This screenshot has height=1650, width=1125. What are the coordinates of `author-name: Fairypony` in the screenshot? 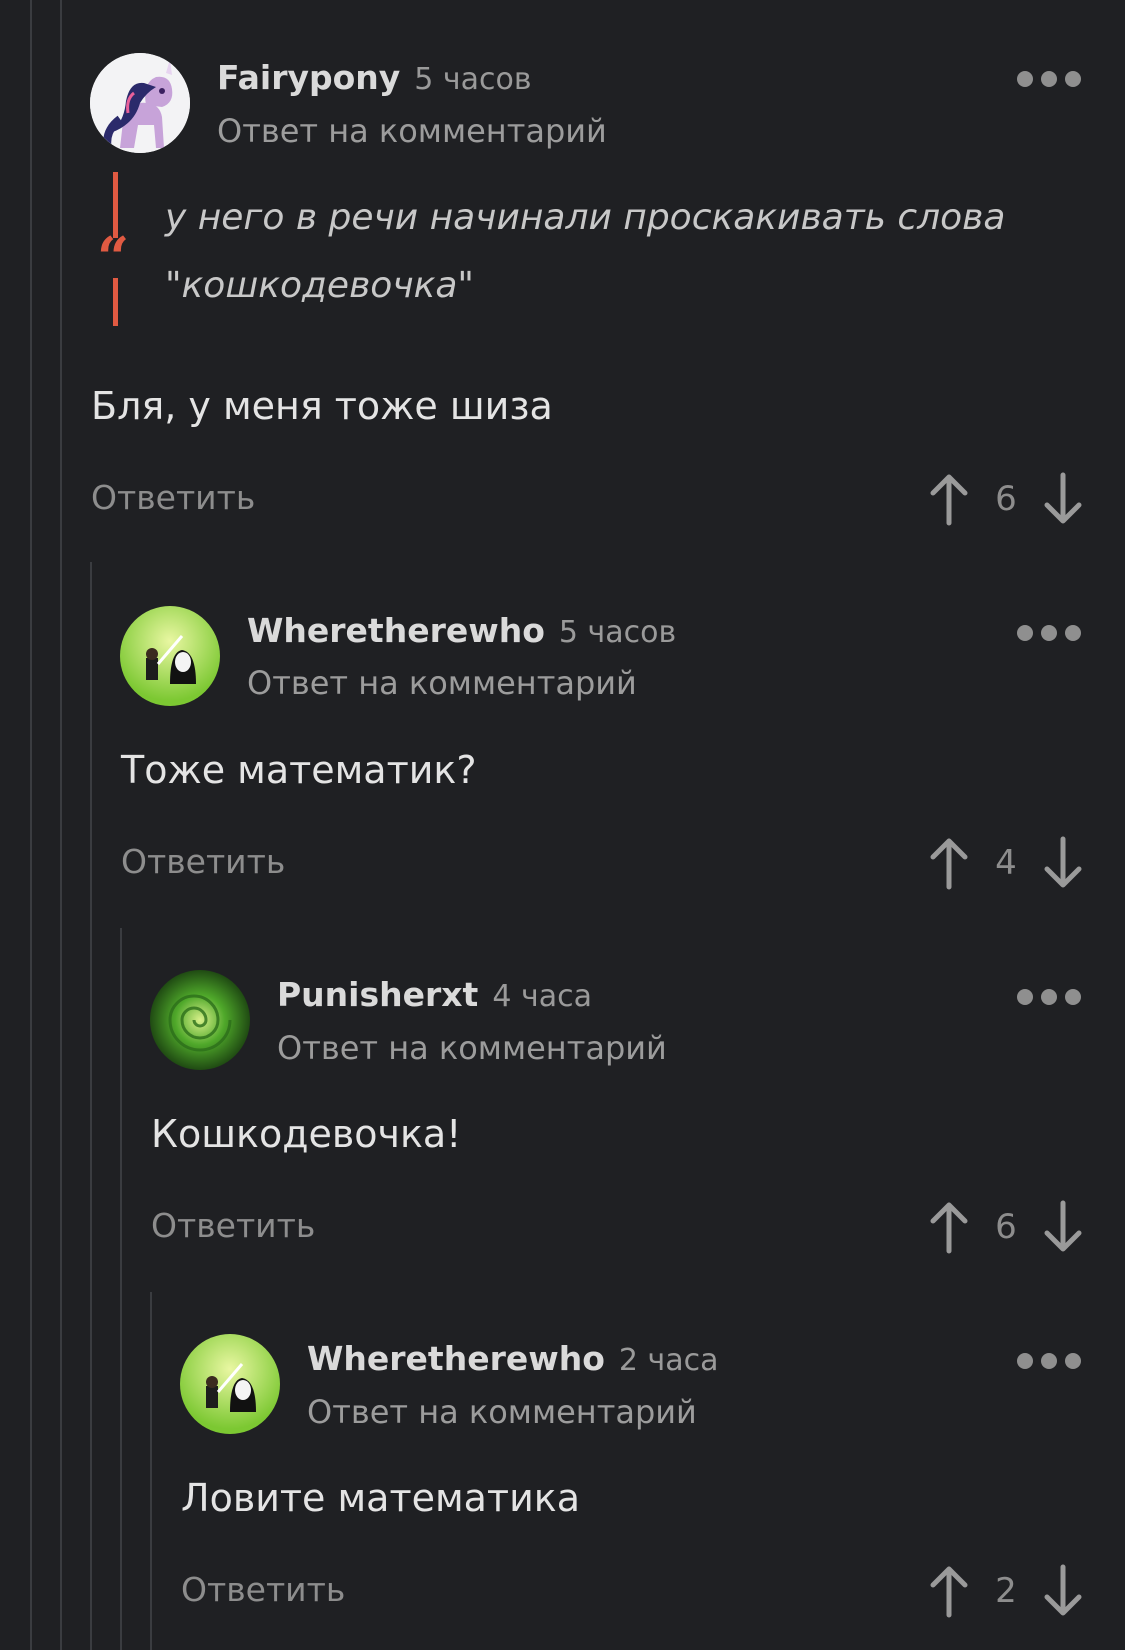 It's located at (308, 77).